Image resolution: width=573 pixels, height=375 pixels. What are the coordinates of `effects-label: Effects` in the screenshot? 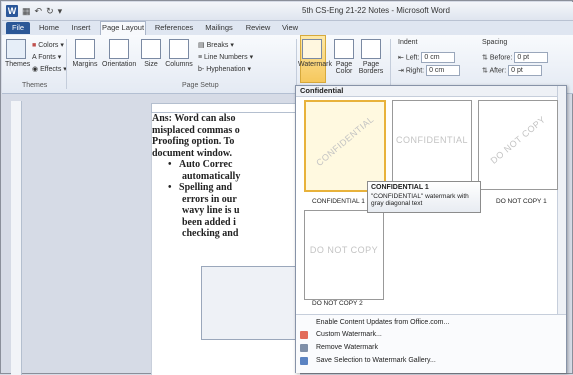 It's located at (51, 69).